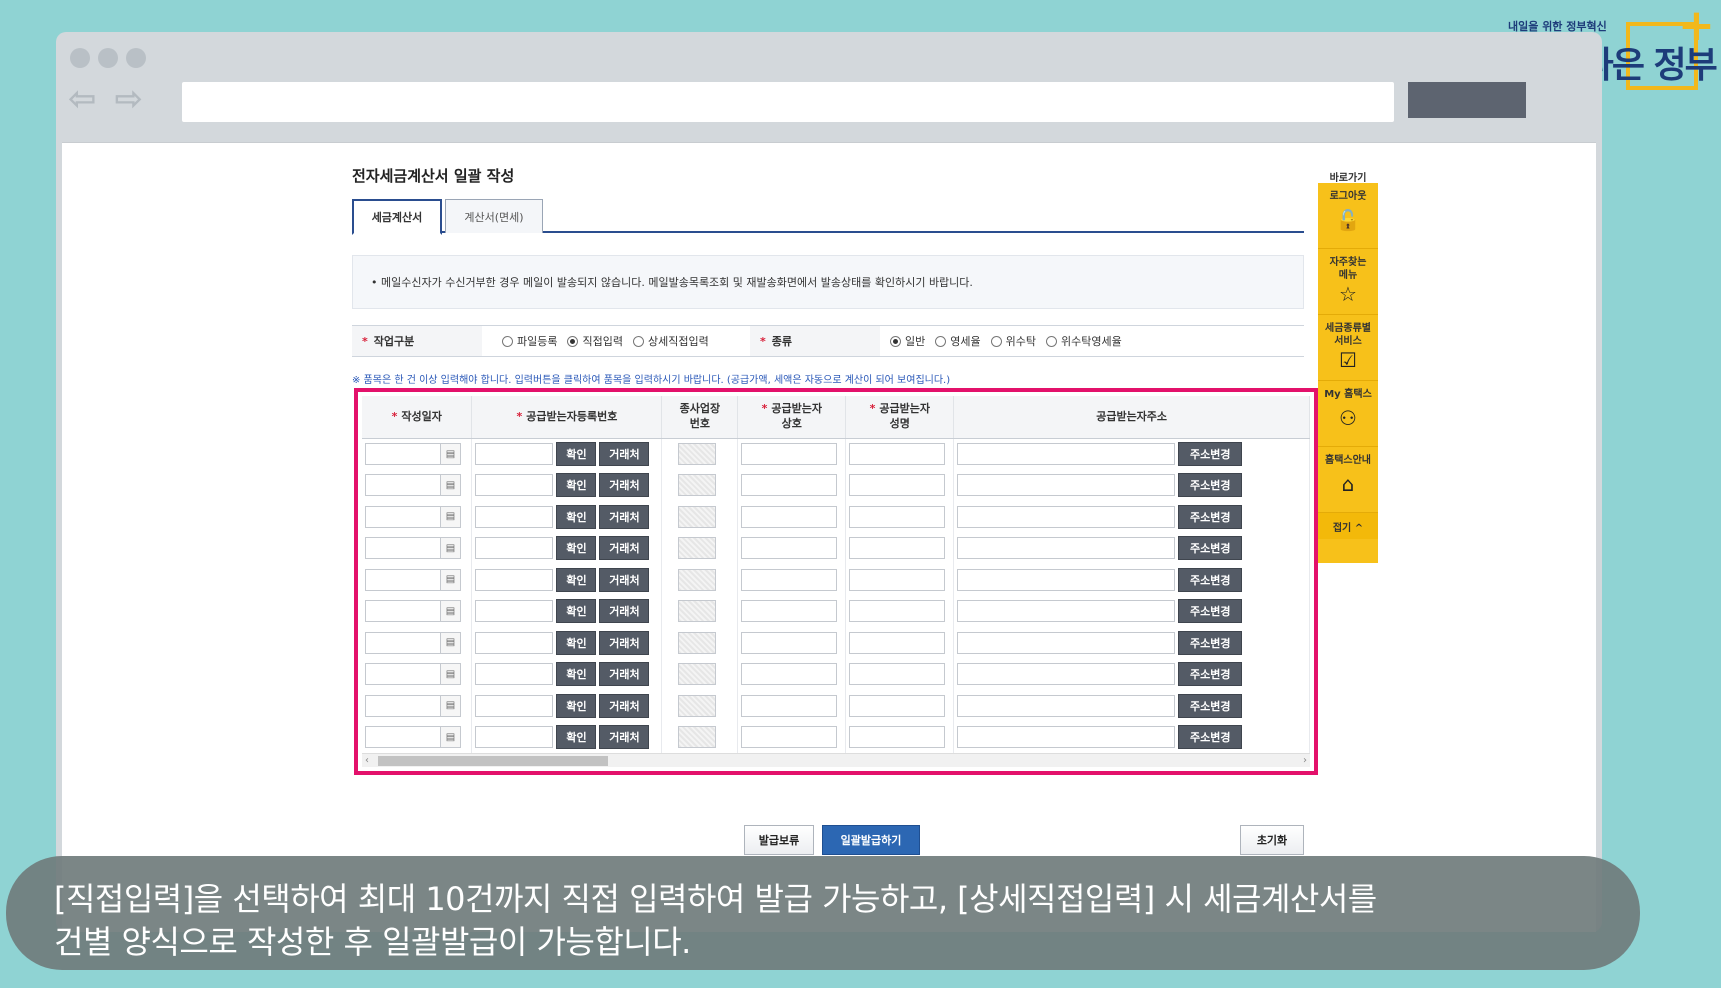 The width and height of the screenshot is (1721, 988). Describe the element at coordinates (1348, 216) in the screenshot. I see `quick-logout: 로그아웃 🔓` at that location.